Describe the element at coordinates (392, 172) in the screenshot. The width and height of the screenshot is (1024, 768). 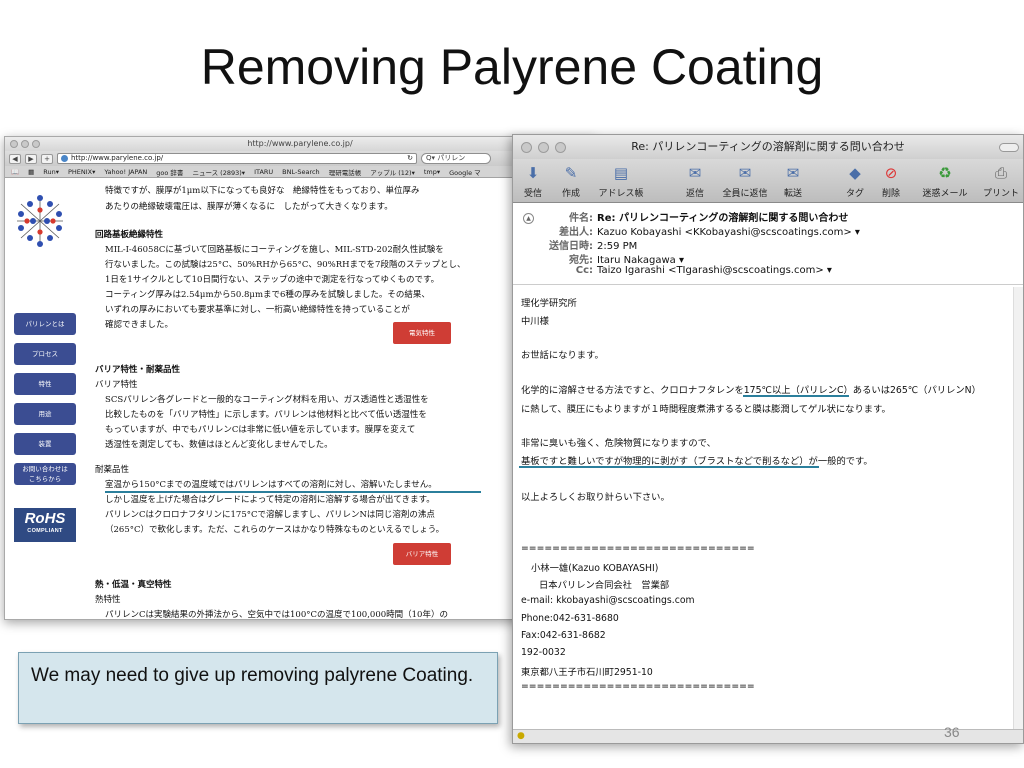
I see `bookmark-item: アップル (12)▾` at that location.